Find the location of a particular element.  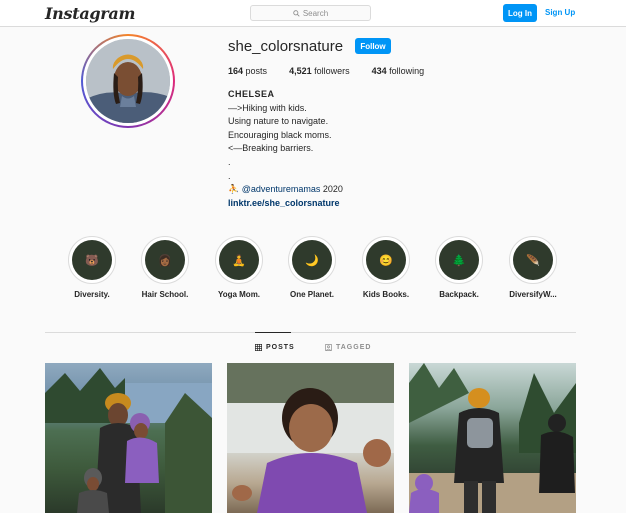

highlight-item: 🌲 Backpack. is located at coordinates (459, 267).